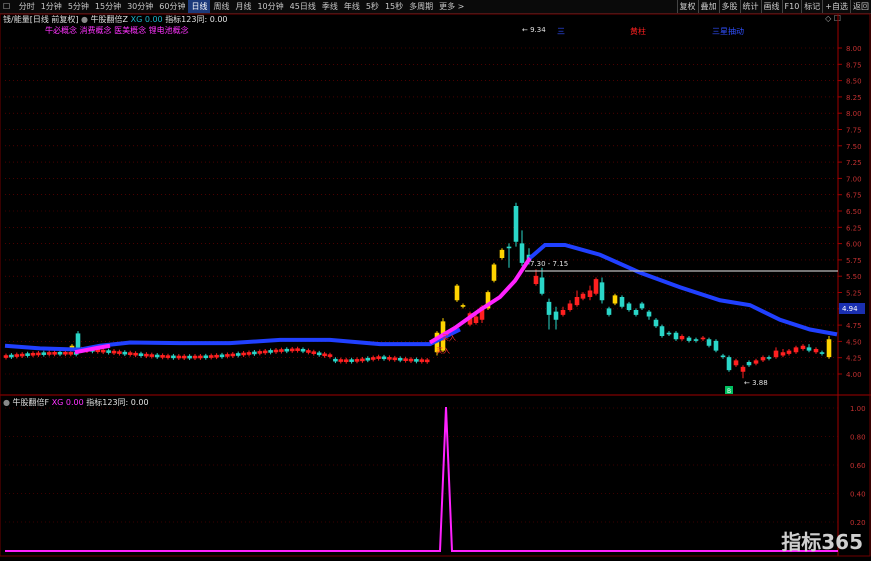 The height and width of the screenshot is (561, 871). I want to click on price-tick-label: 8.75, so click(854, 65).